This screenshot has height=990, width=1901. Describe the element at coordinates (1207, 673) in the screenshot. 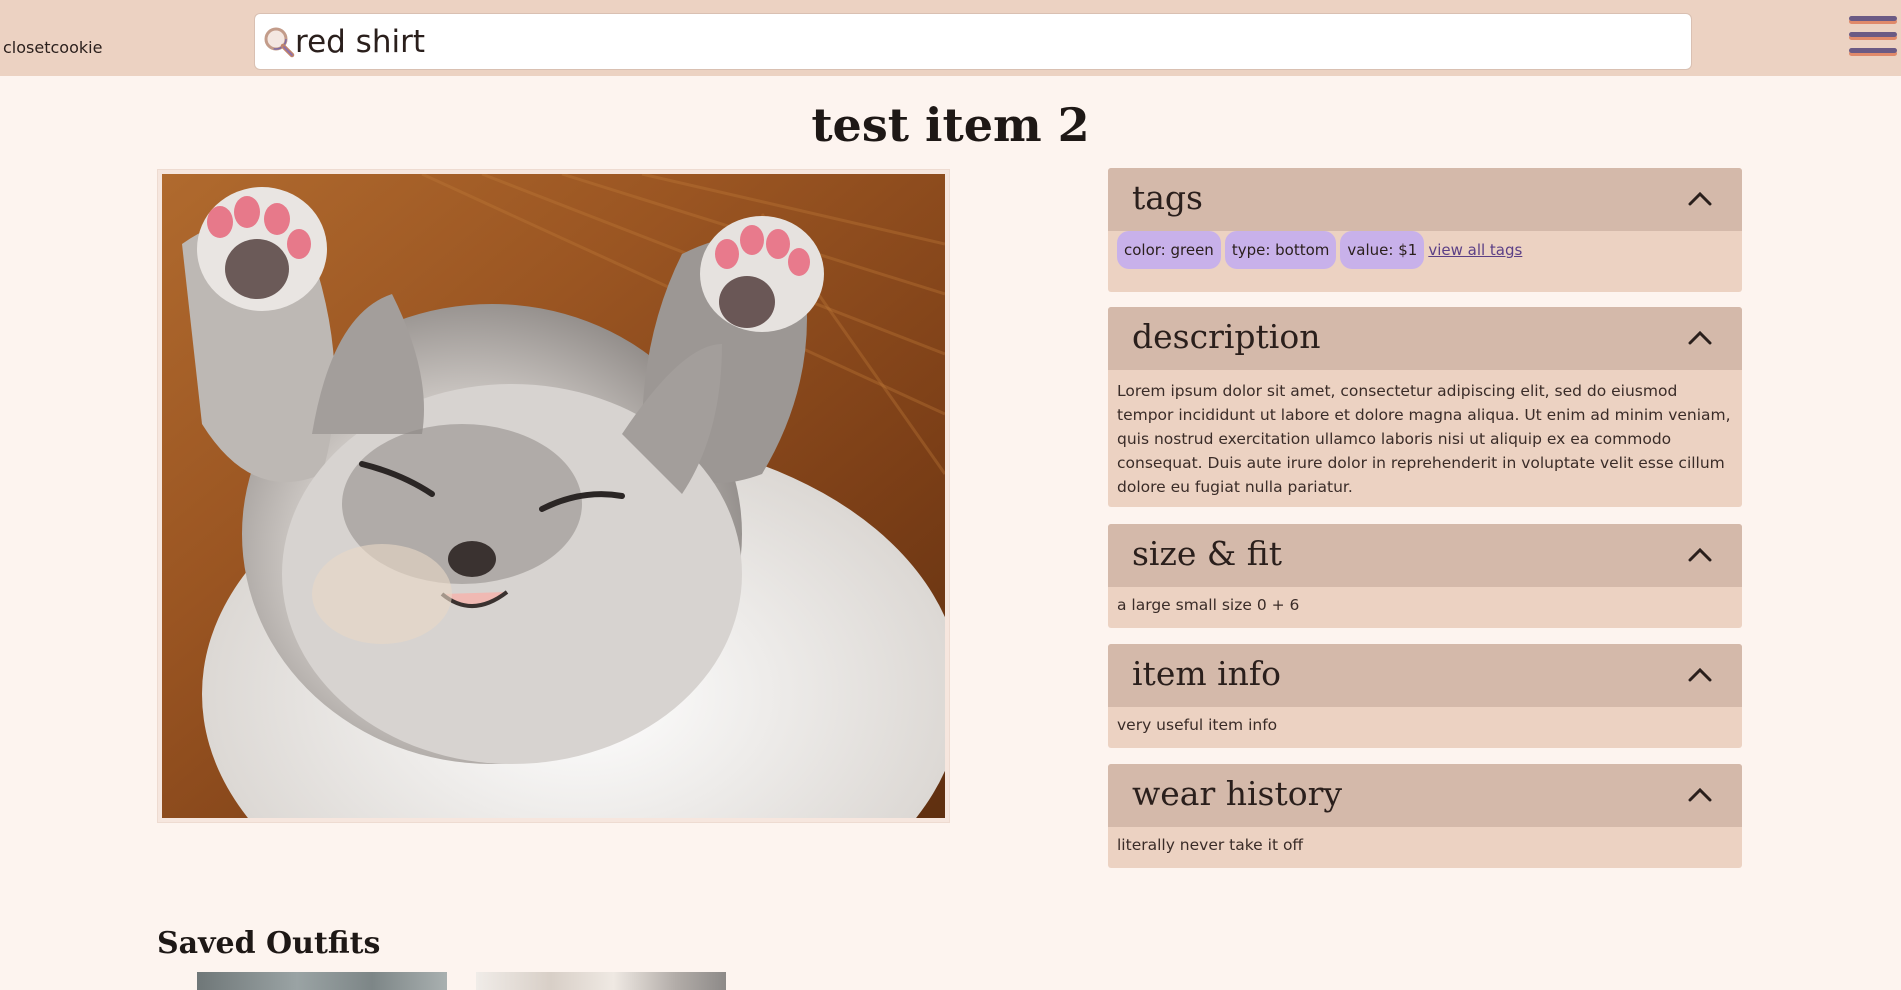

I see `item-info-panel-title: item info` at that location.